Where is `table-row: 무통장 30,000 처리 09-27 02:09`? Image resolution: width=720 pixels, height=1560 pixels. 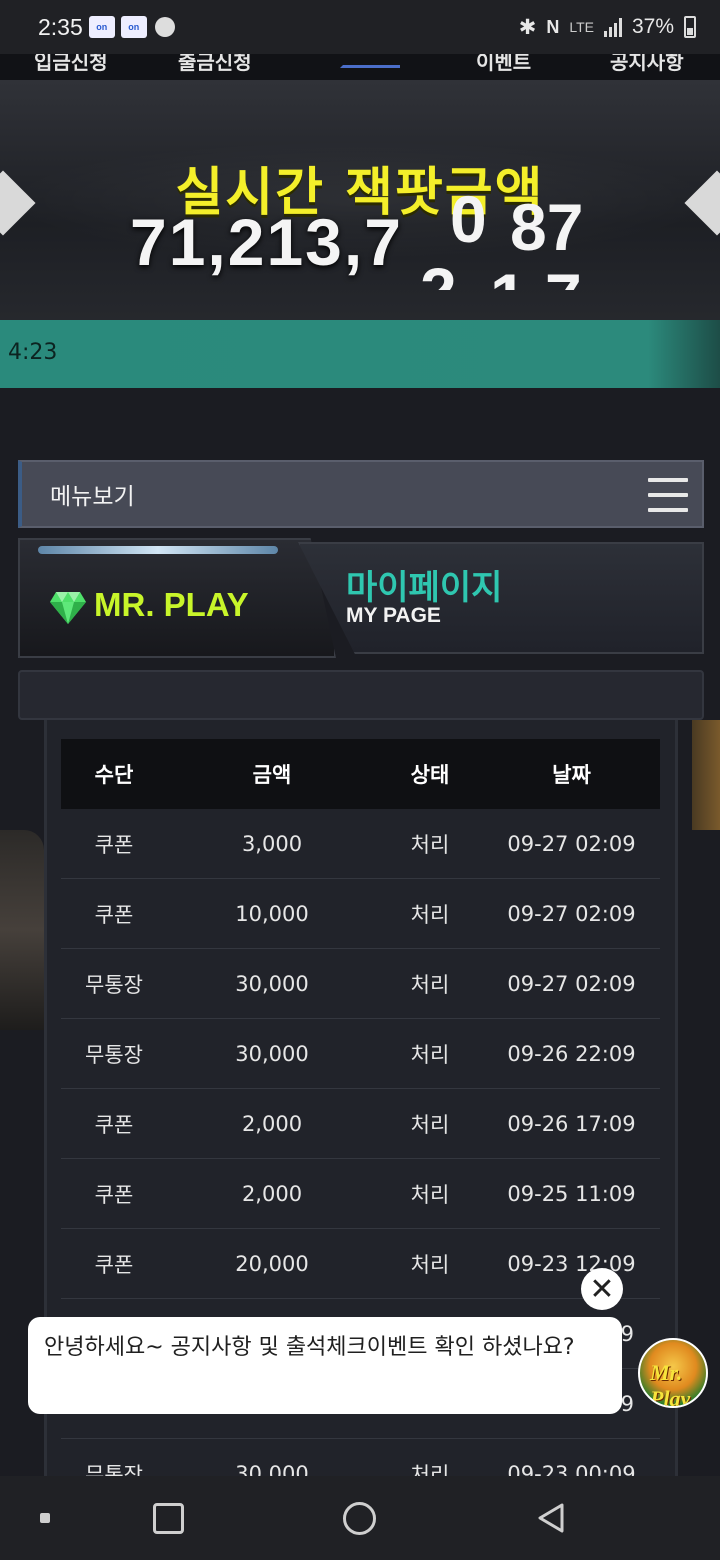 table-row: 무통장 30,000 처리 09-27 02:09 is located at coordinates (360, 984).